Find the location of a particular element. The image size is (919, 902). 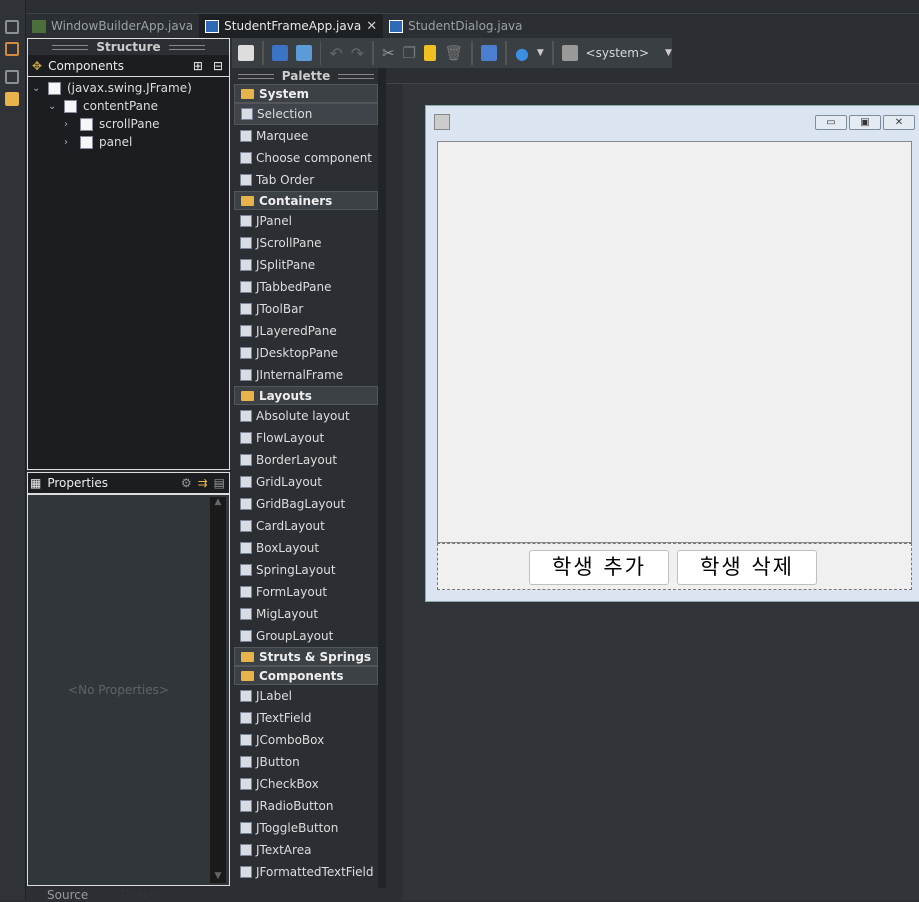

palette-category: System is located at coordinates (306, 93).